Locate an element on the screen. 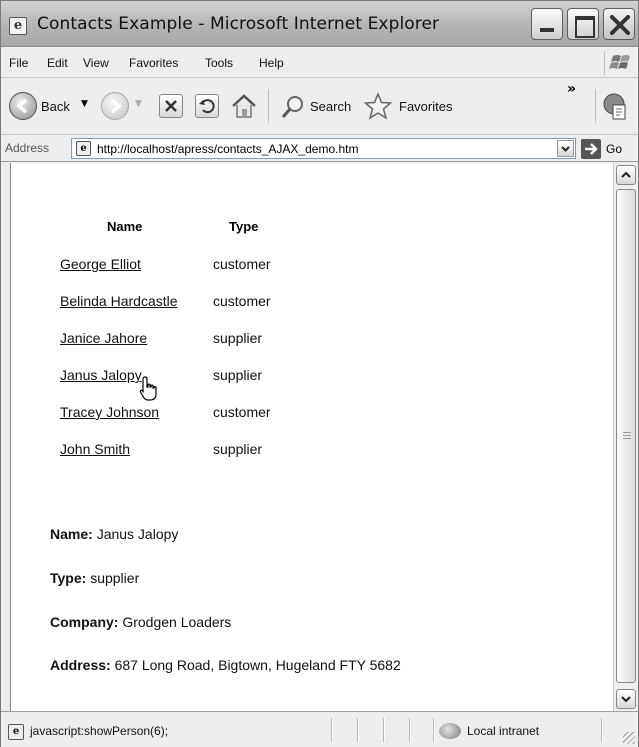 The width and height of the screenshot is (639, 747). home-button is located at coordinates (244, 106).